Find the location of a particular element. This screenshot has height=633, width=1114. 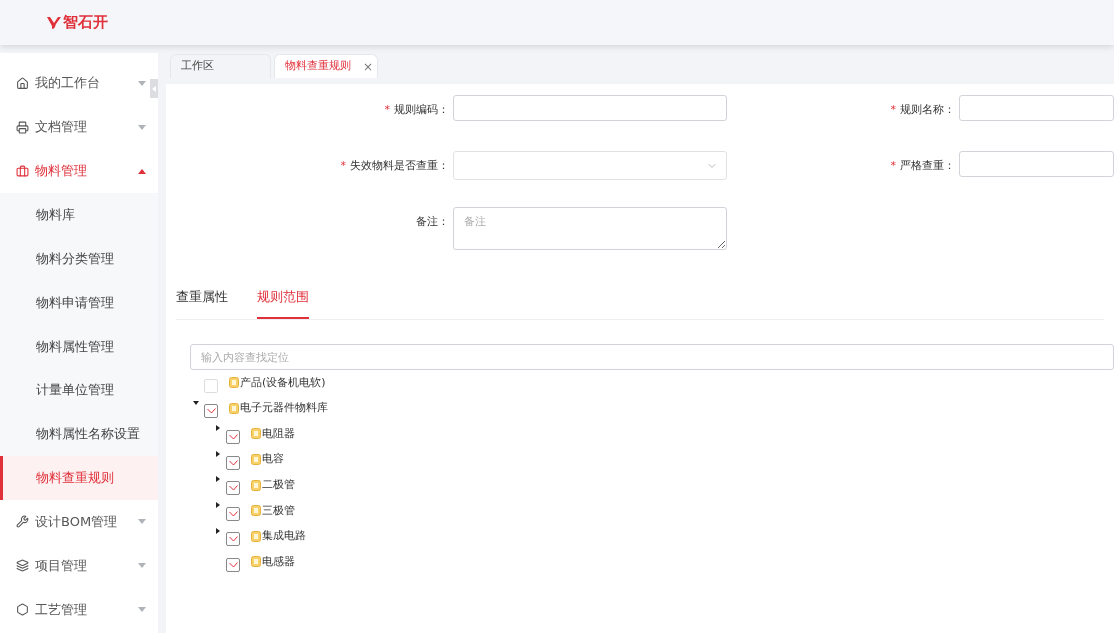

sidebar-menu-item: 文档管理 is located at coordinates (79, 127).